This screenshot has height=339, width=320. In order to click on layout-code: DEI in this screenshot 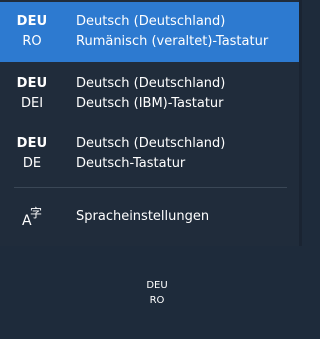, I will do `click(32, 103)`.